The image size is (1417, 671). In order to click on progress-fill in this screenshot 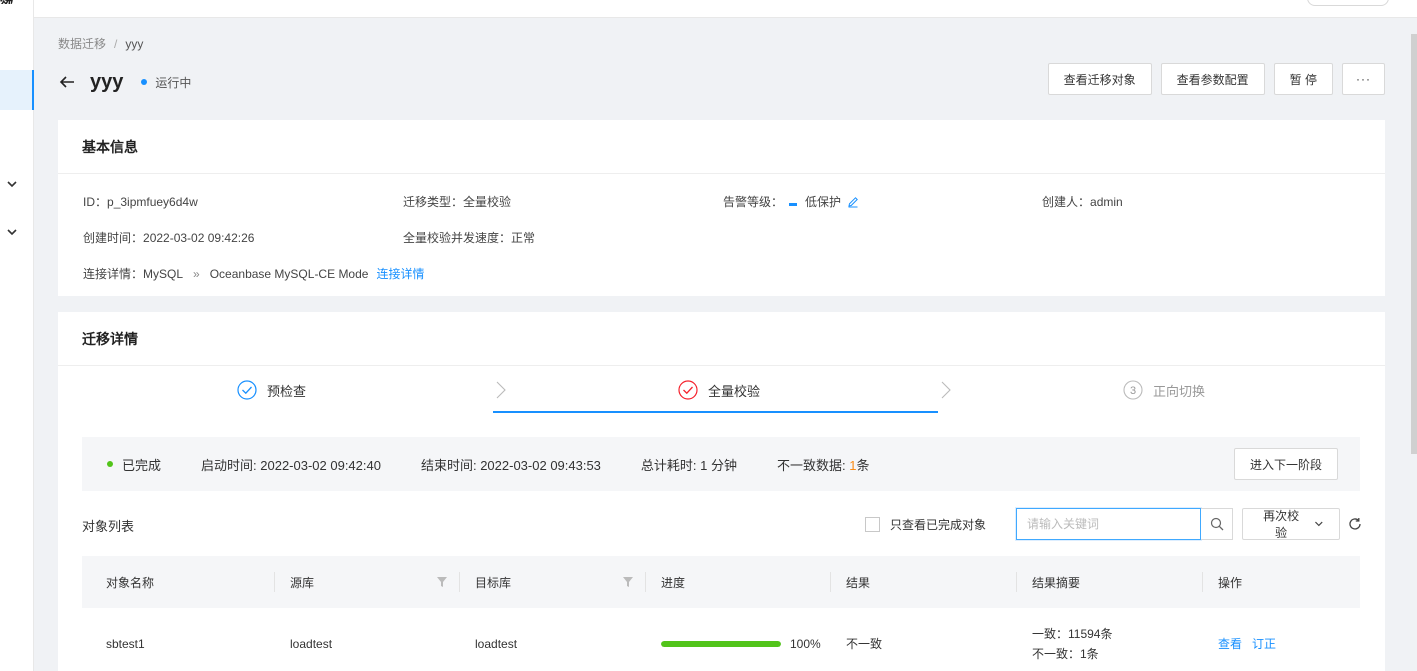, I will do `click(721, 643)`.